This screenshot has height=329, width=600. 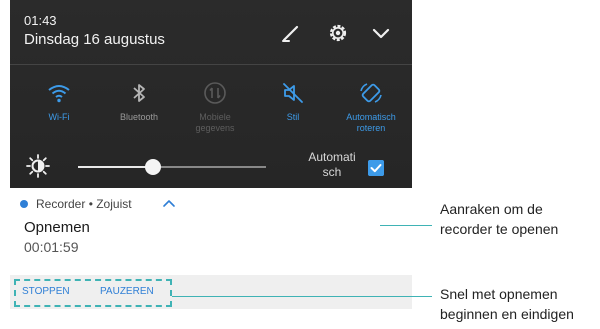 What do you see at coordinates (215, 93) in the screenshot?
I see `mobile-data-icon` at bounding box center [215, 93].